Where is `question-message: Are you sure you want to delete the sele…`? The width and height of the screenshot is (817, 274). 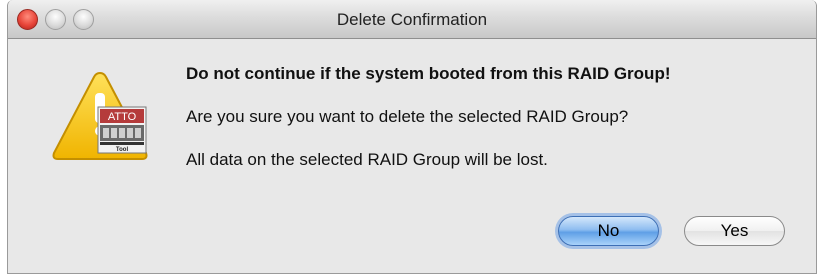
question-message: Are you sure you want to delete the sele… is located at coordinates (407, 116).